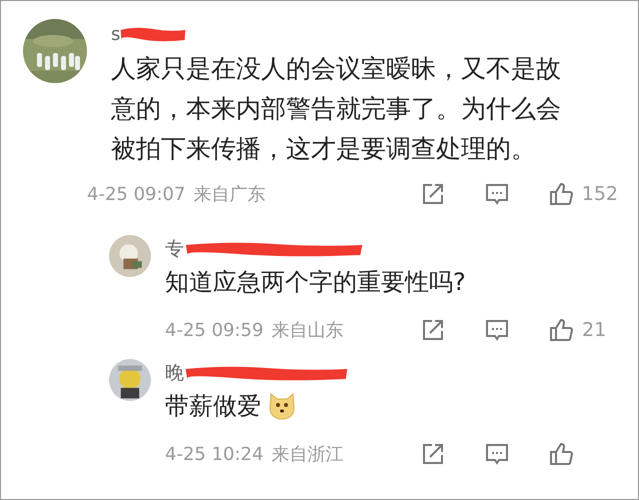 This screenshot has height=500, width=639. I want to click on comment-time: 4-25 10:24, so click(214, 454).